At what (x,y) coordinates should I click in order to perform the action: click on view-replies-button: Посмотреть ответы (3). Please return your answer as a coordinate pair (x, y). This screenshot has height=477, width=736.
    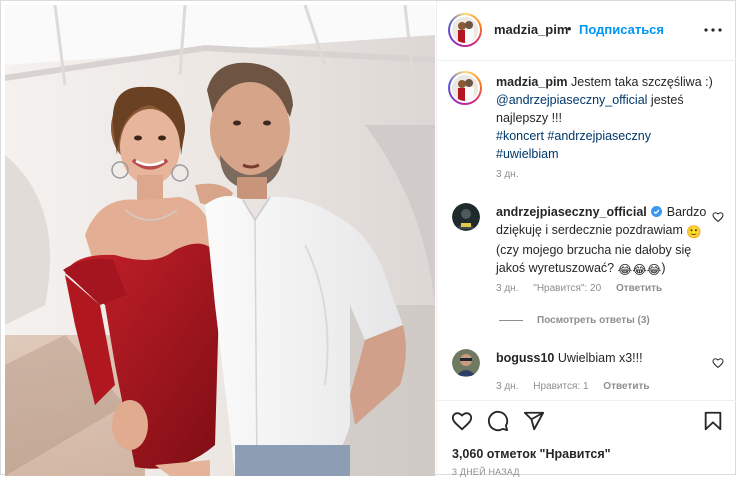
    Looking at the image, I should click on (574, 320).